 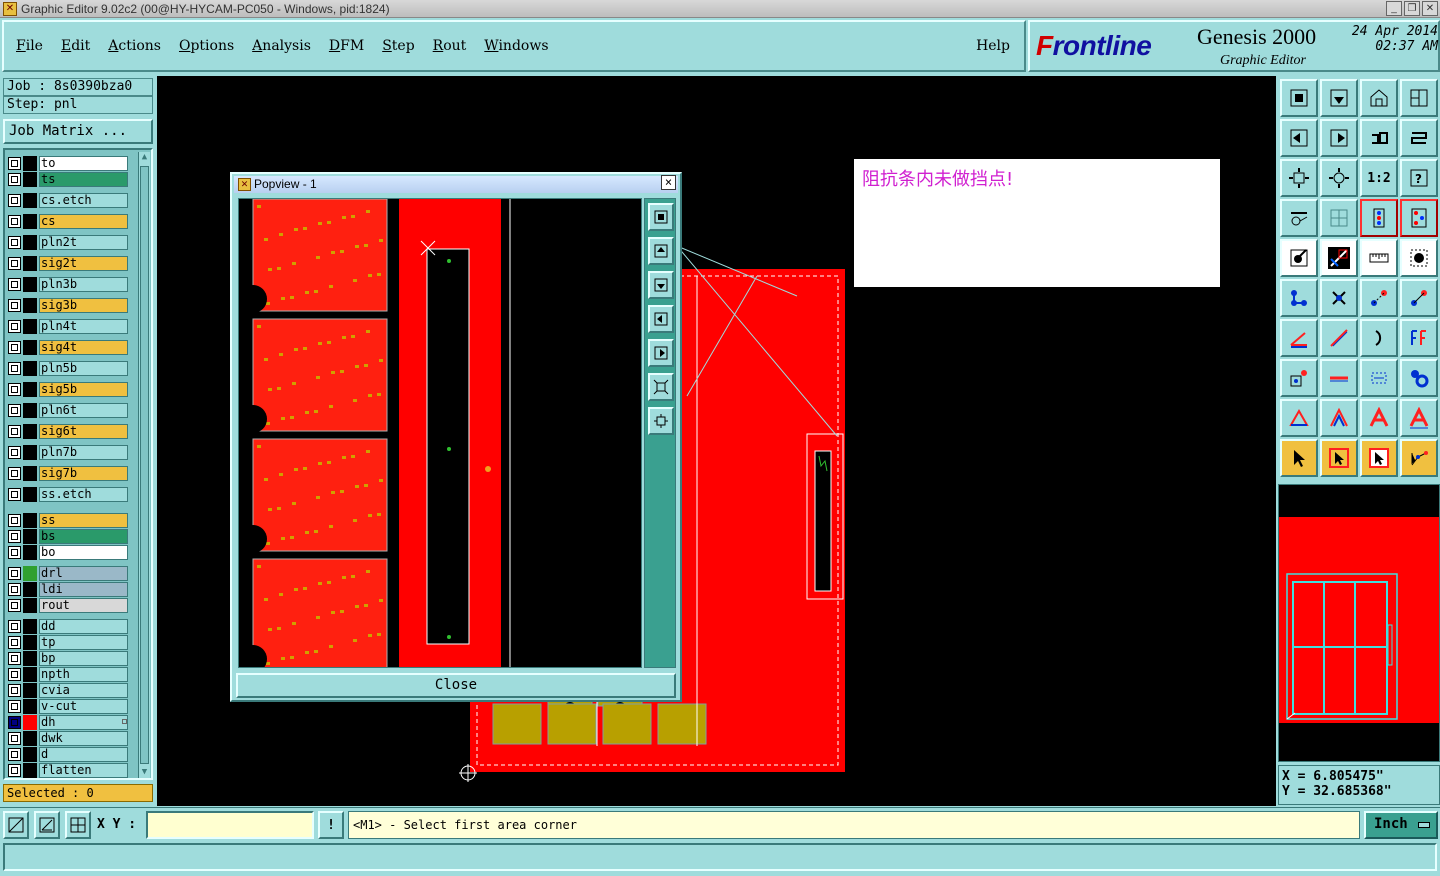 I want to click on layer-row-sig7b: sig7b, so click(x=68, y=473).